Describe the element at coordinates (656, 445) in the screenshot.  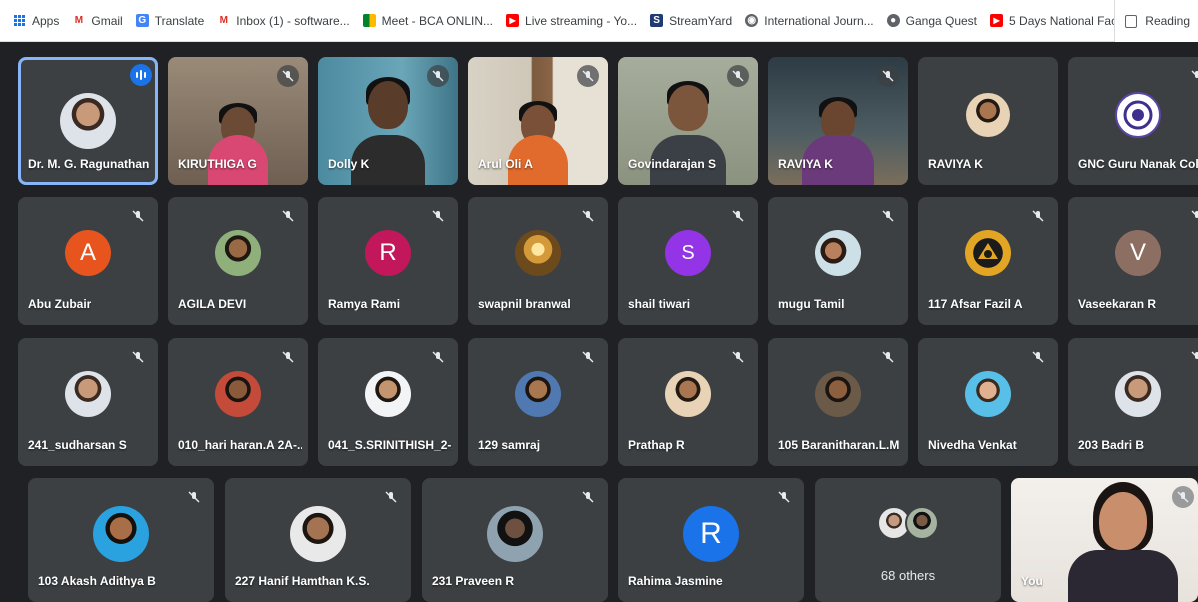
I see `participant-name: Prathap R` at that location.